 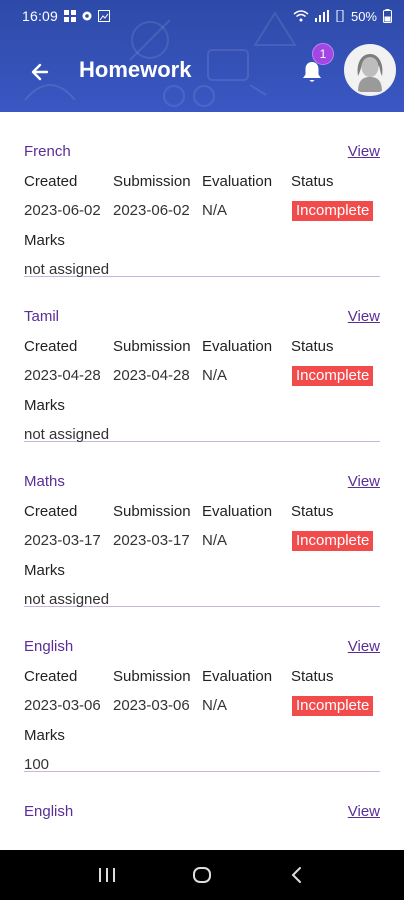 I want to click on submission-date: 2023-03-06, so click(x=151, y=705).